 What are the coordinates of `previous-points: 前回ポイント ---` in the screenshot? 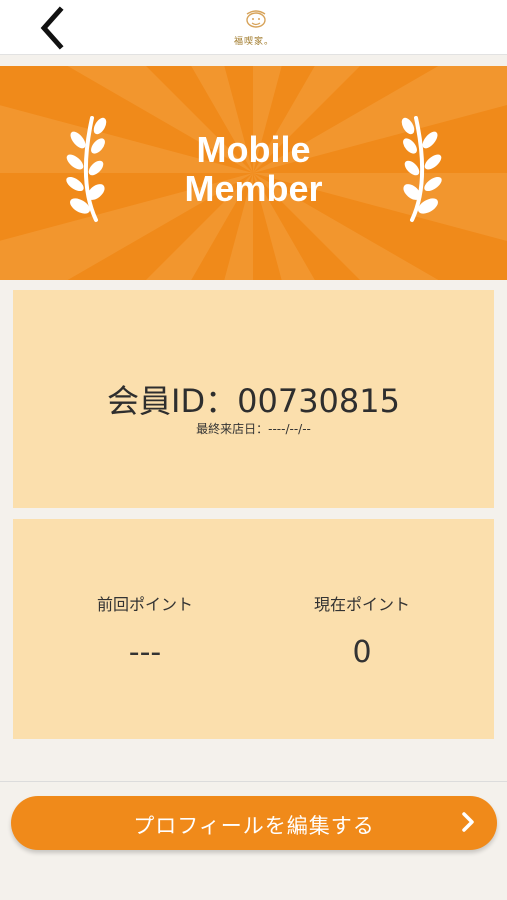 It's located at (145, 630).